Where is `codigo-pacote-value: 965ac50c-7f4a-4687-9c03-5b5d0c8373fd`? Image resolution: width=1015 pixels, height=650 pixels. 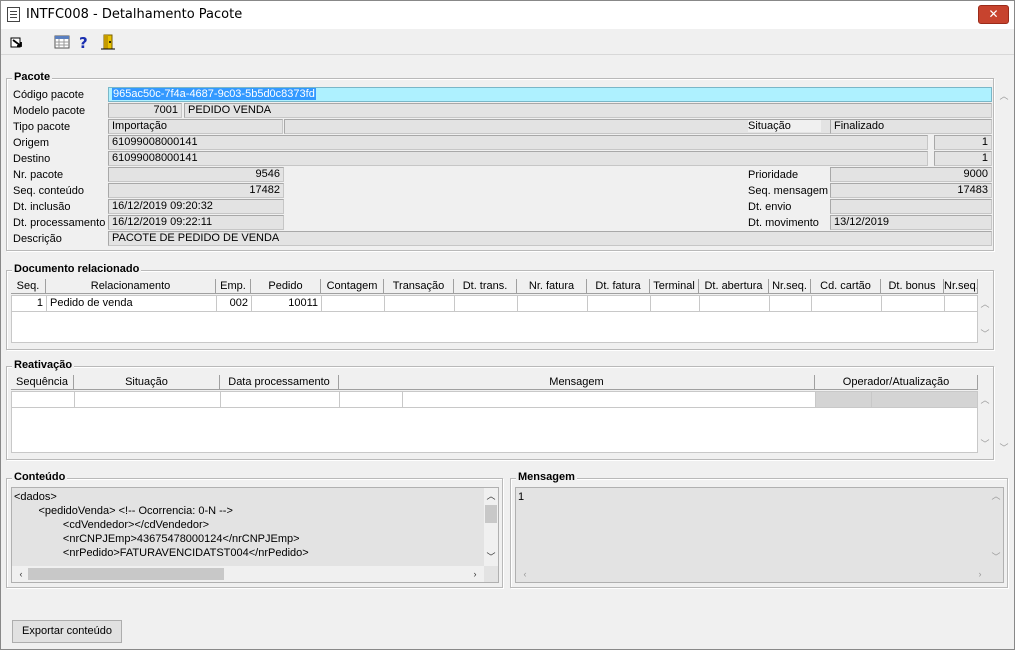 codigo-pacote-value: 965ac50c-7f4a-4687-9c03-5b5d0c8373fd is located at coordinates (214, 94).